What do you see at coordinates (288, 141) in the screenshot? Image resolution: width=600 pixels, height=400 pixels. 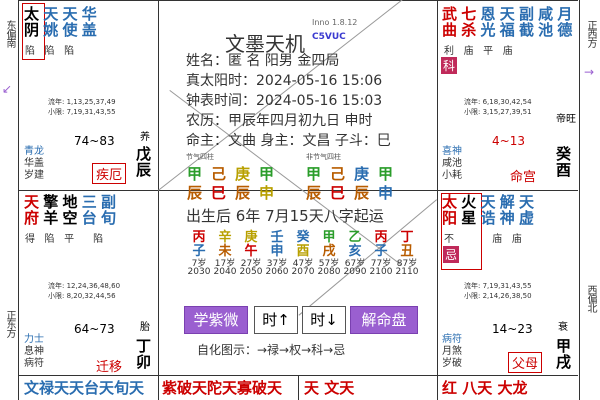 I see `ming-line: 命主：文曲 身主：文昌 子斗：巳` at bounding box center [288, 141].